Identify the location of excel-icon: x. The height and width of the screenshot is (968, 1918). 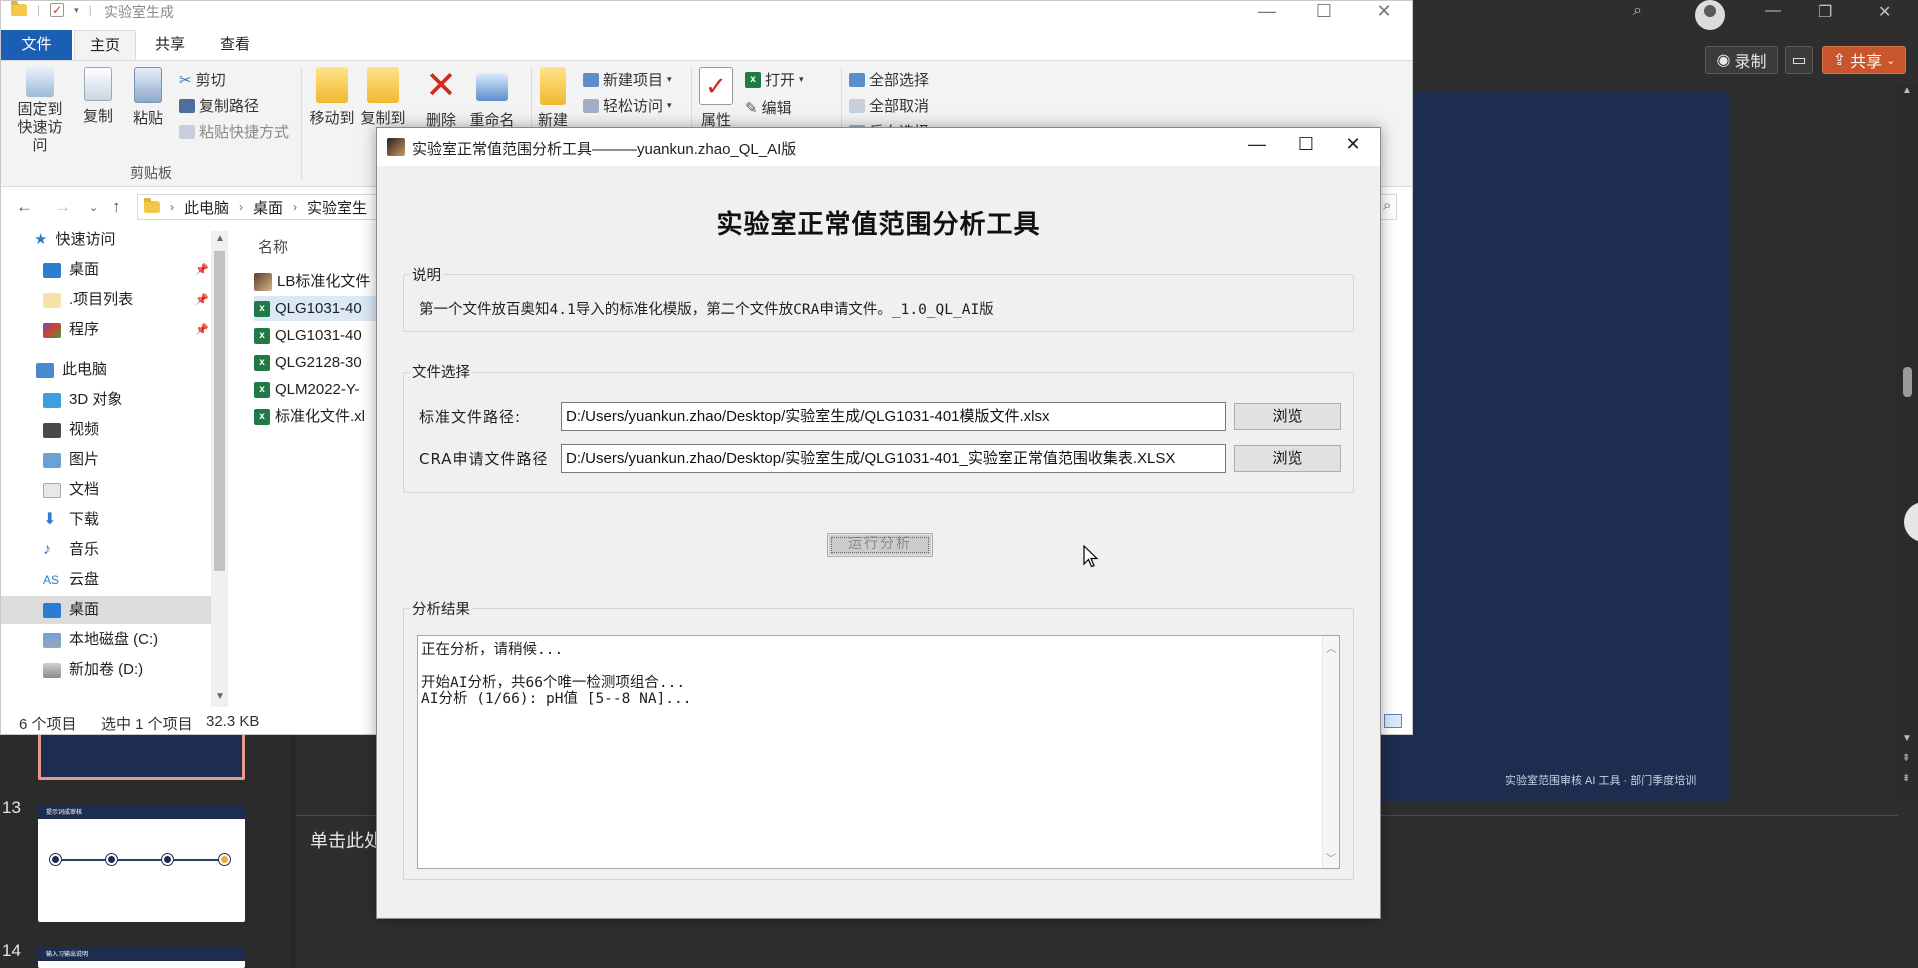
(753, 79).